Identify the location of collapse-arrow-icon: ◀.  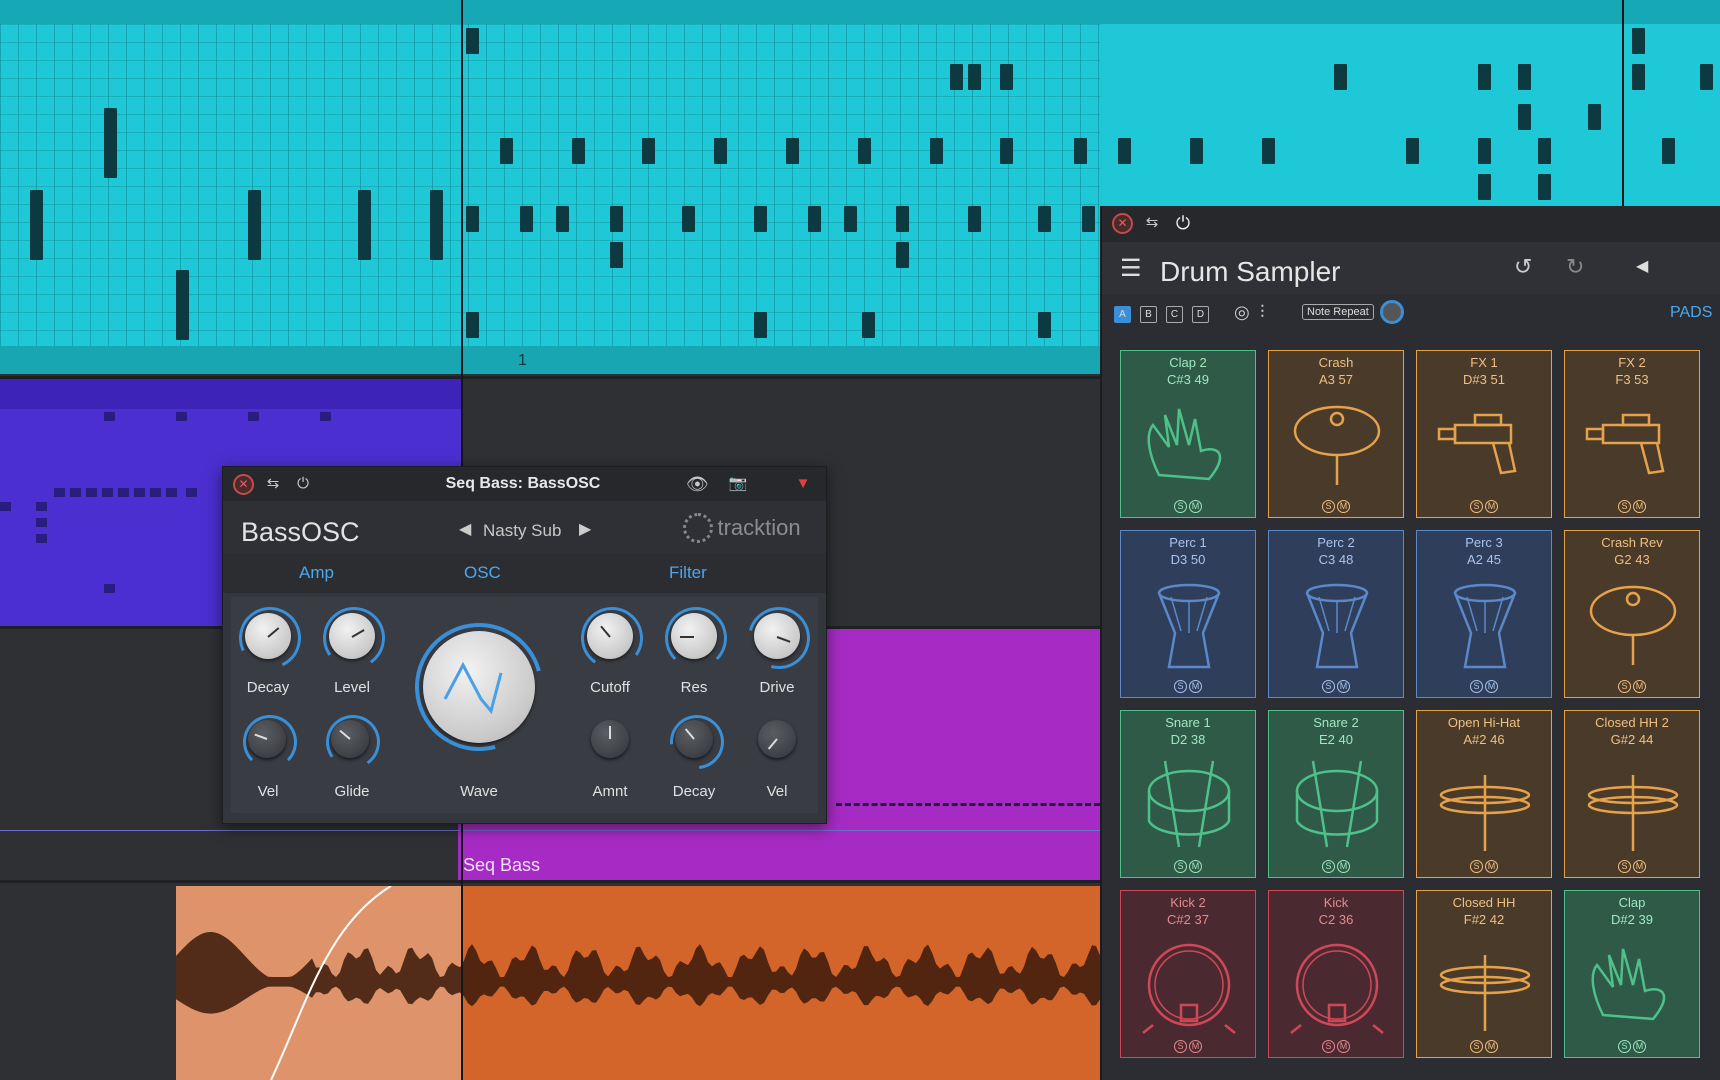
(1642, 266).